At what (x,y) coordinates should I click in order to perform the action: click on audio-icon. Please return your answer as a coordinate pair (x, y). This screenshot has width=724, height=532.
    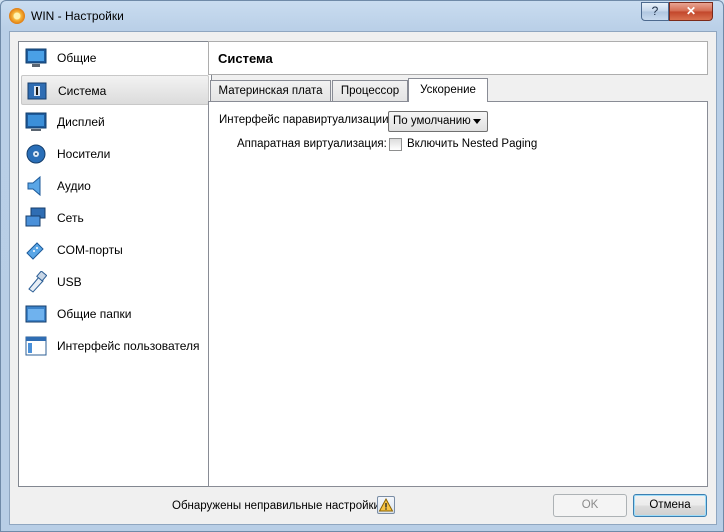
    Looking at the image, I should click on (34, 186).